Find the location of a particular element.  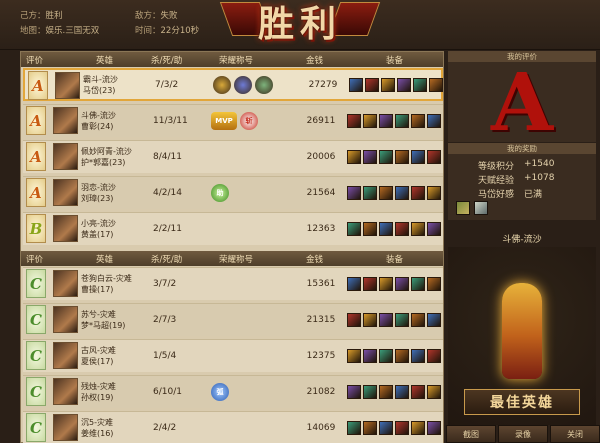

record-button: 录像 is located at coordinates (523, 434).